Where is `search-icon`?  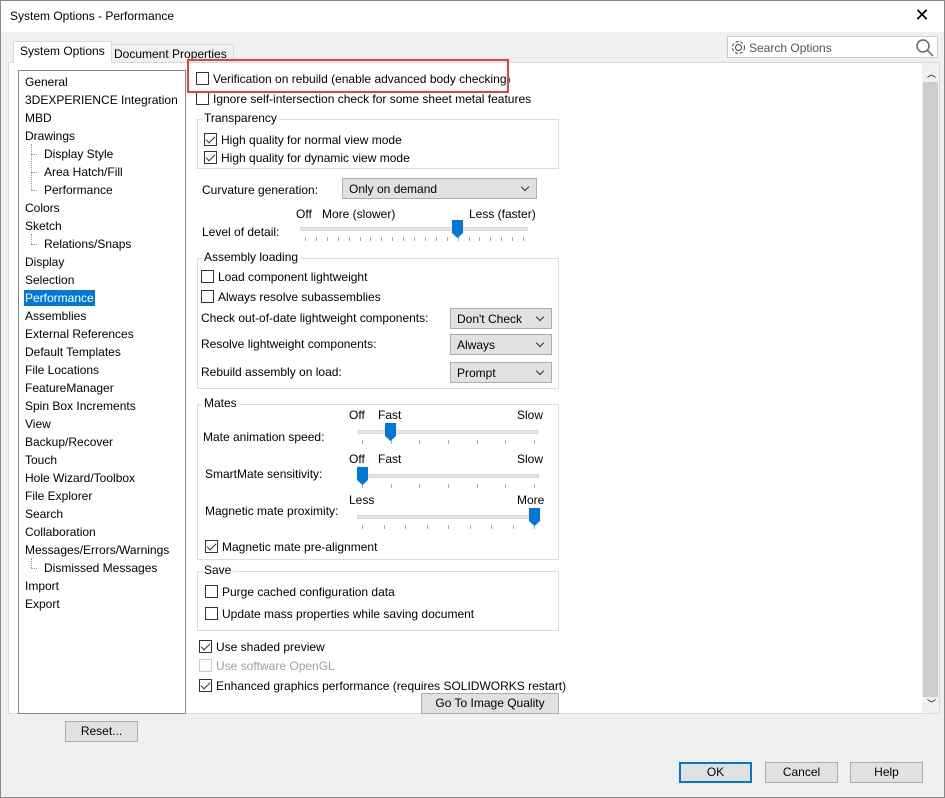 search-icon is located at coordinates (924, 47).